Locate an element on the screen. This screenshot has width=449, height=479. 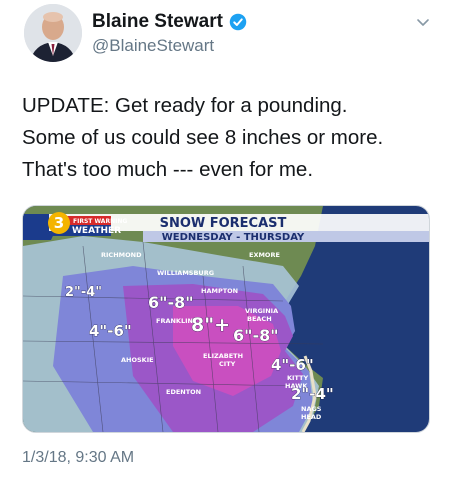
place-richmond: RICHMOND is located at coordinates (121, 255).